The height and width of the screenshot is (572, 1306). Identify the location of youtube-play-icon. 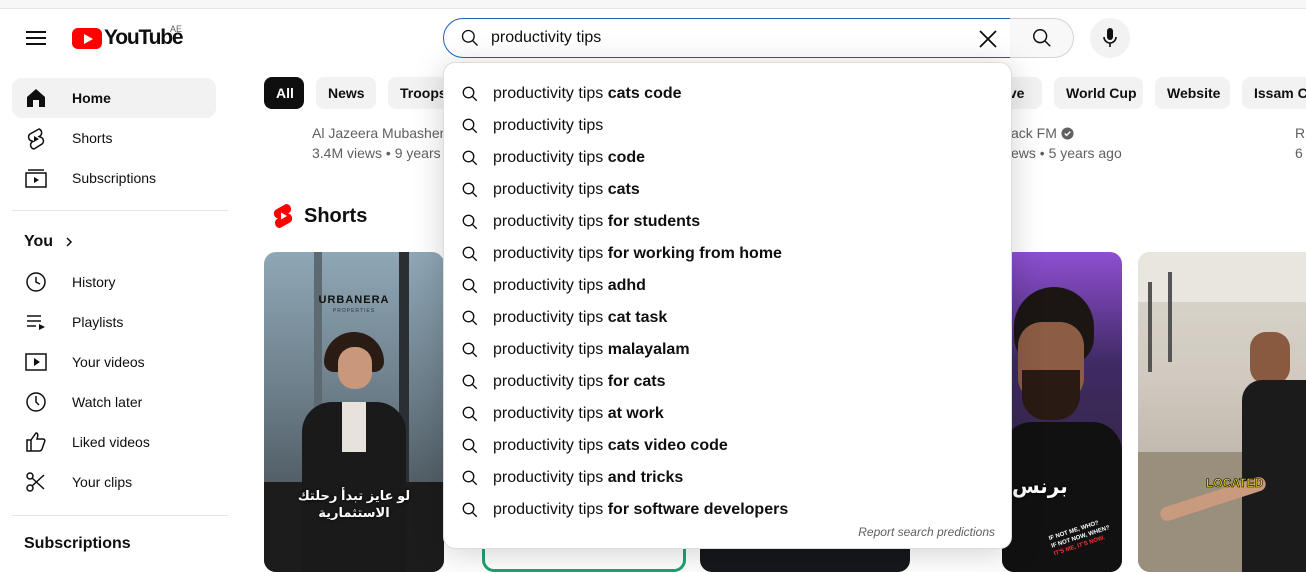
(87, 38).